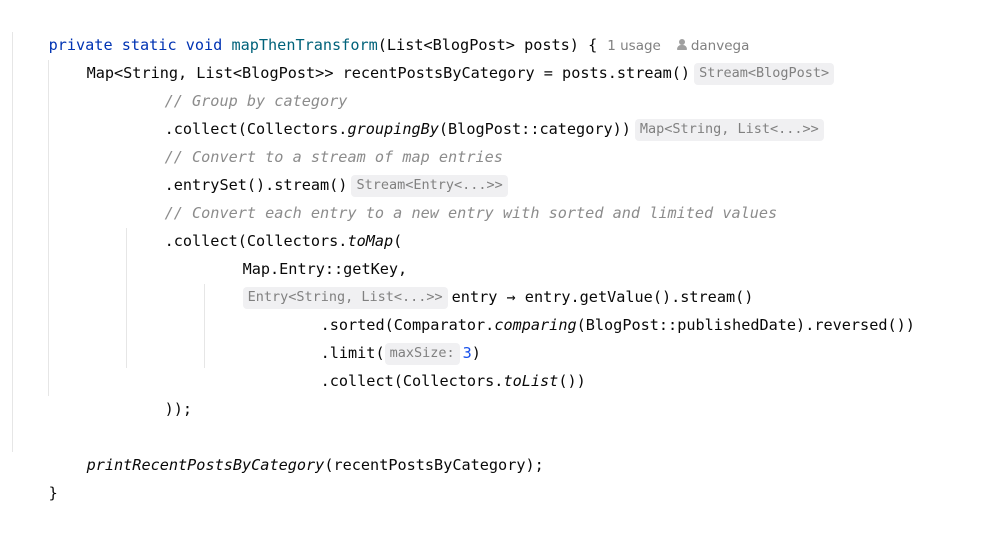  What do you see at coordinates (307, 252) in the screenshot?
I see `code-line: Map.Entry::getKey,` at bounding box center [307, 252].